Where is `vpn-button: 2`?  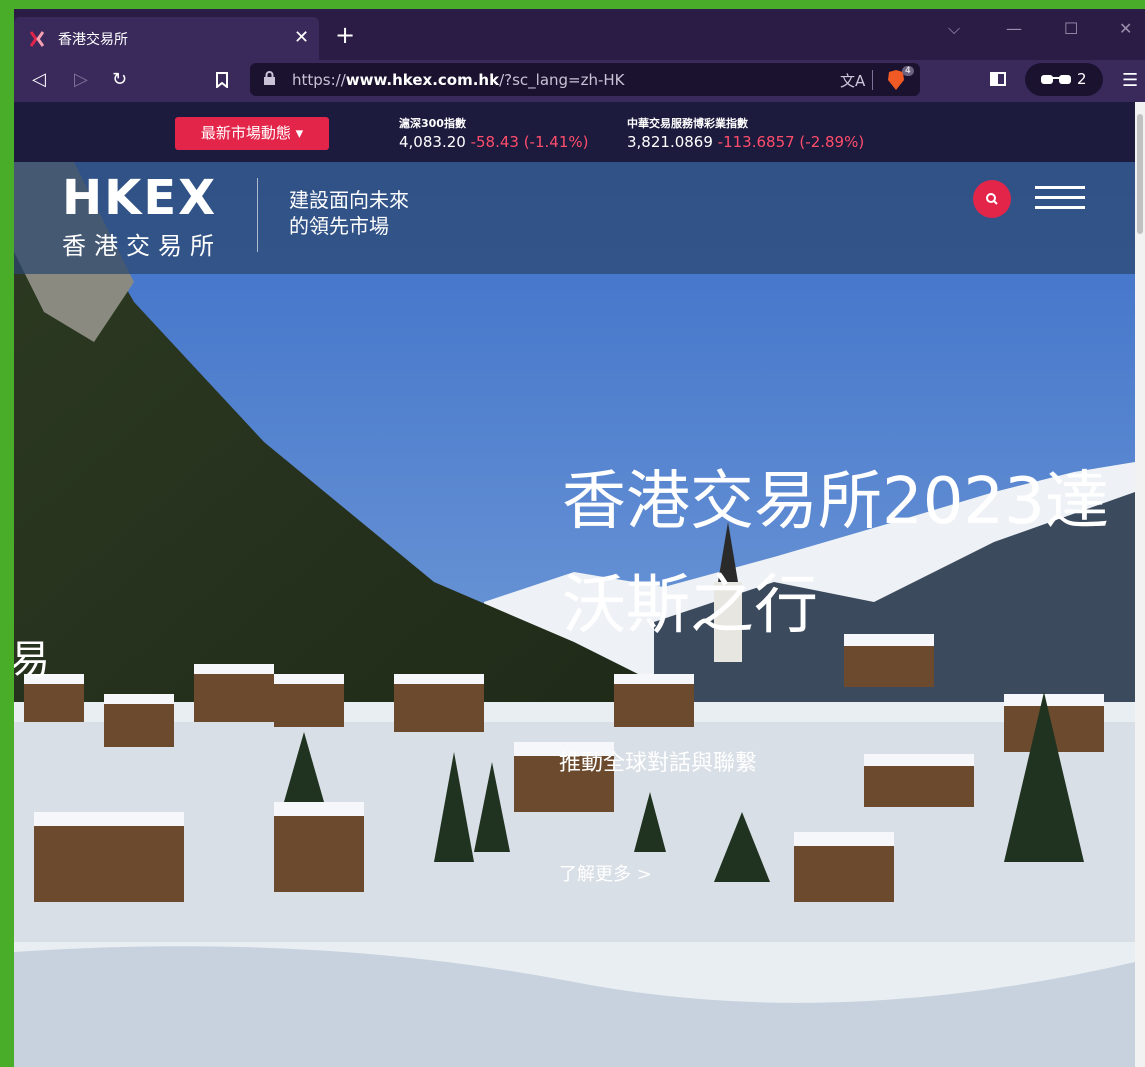
vpn-button: 2 is located at coordinates (1064, 79).